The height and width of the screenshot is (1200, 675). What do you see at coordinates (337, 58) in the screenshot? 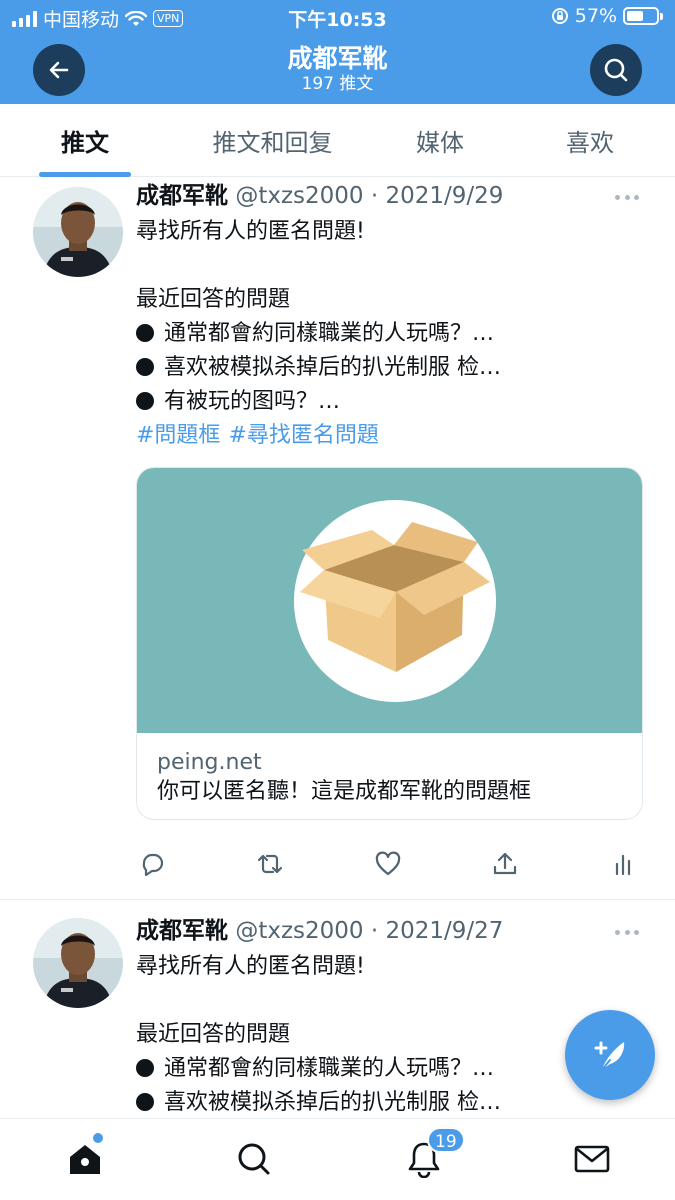
I see `profile-title: 成都军靴` at bounding box center [337, 58].